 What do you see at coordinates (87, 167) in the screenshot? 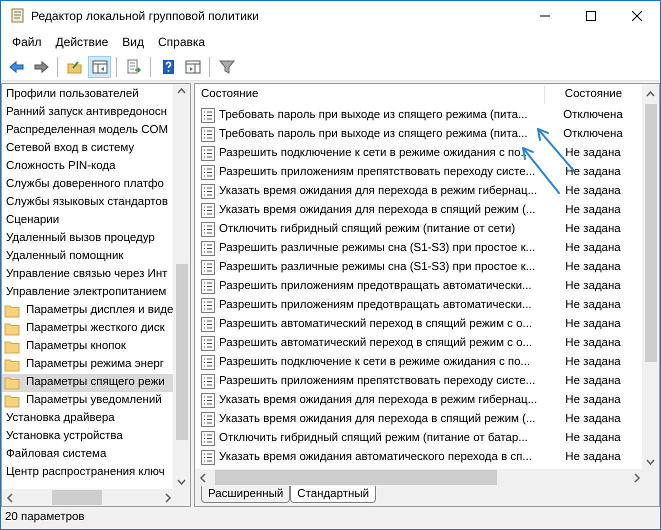
I see `tree-item: Сложность PIN-кода` at bounding box center [87, 167].